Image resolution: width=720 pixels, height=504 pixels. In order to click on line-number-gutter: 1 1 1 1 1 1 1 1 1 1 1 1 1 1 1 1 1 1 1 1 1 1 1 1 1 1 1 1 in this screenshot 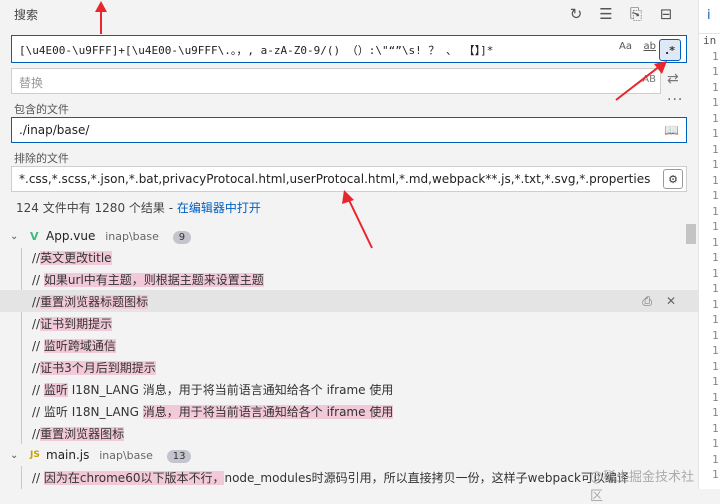, I will do `click(709, 267)`.